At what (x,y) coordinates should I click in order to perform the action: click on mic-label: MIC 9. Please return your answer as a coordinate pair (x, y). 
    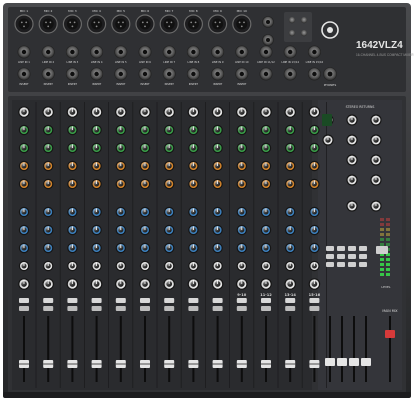
    Looking at the image, I should click on (217, 11).